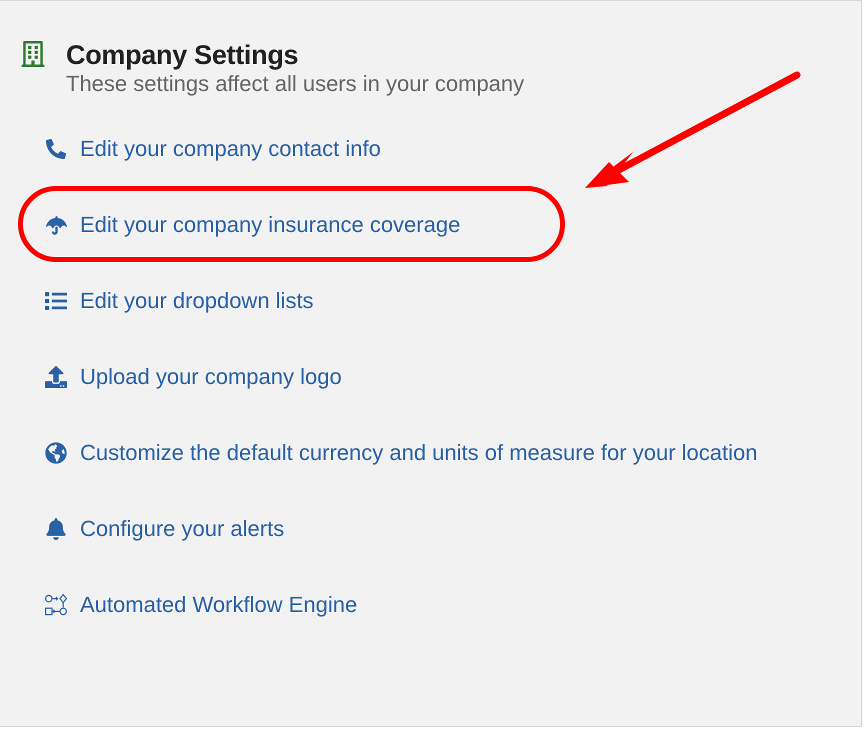 This screenshot has width=866, height=730. I want to click on settings-link: Upload your company logo, so click(430, 377).